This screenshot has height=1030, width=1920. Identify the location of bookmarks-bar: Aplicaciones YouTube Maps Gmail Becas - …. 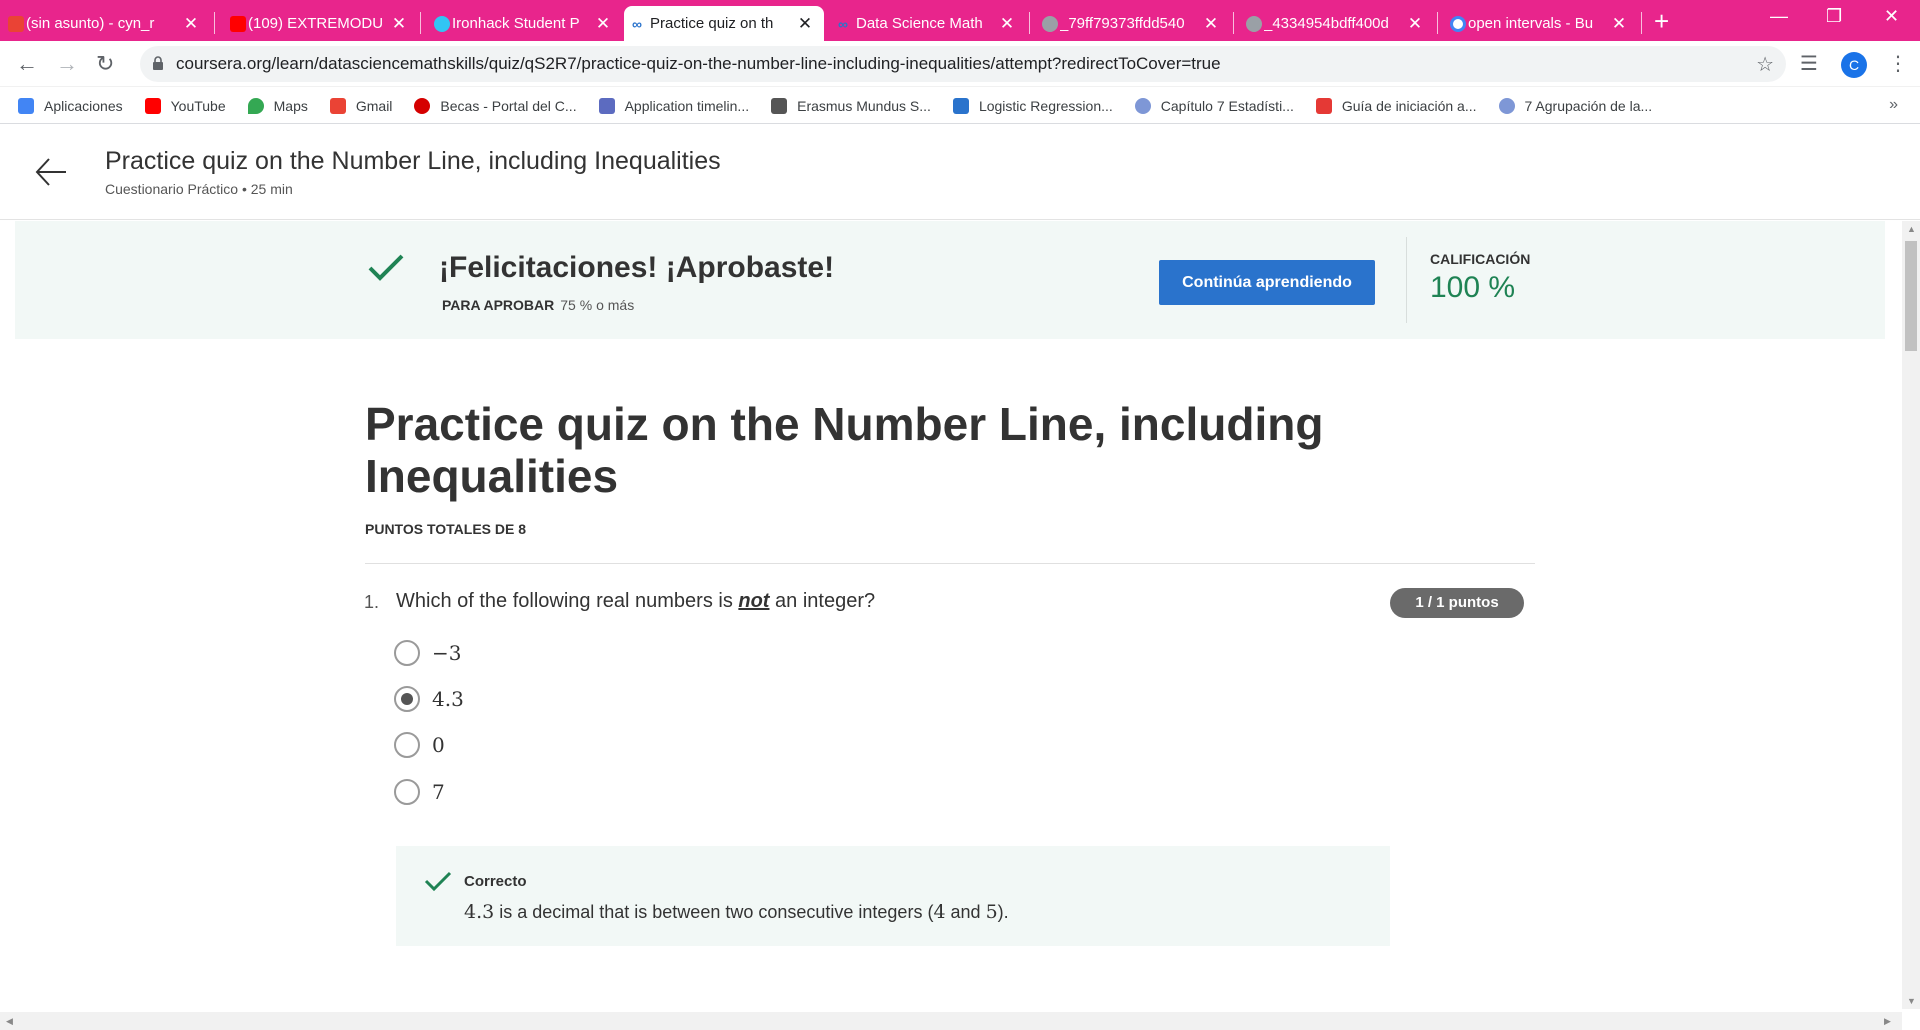
(960, 106).